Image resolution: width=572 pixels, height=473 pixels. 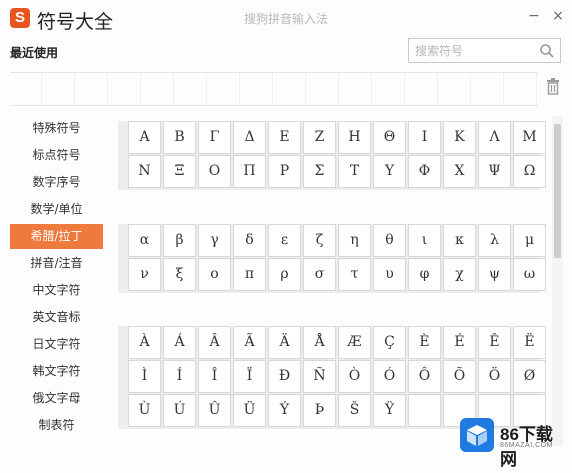 What do you see at coordinates (284, 410) in the screenshot?
I see `symbol-cell: Ý` at bounding box center [284, 410].